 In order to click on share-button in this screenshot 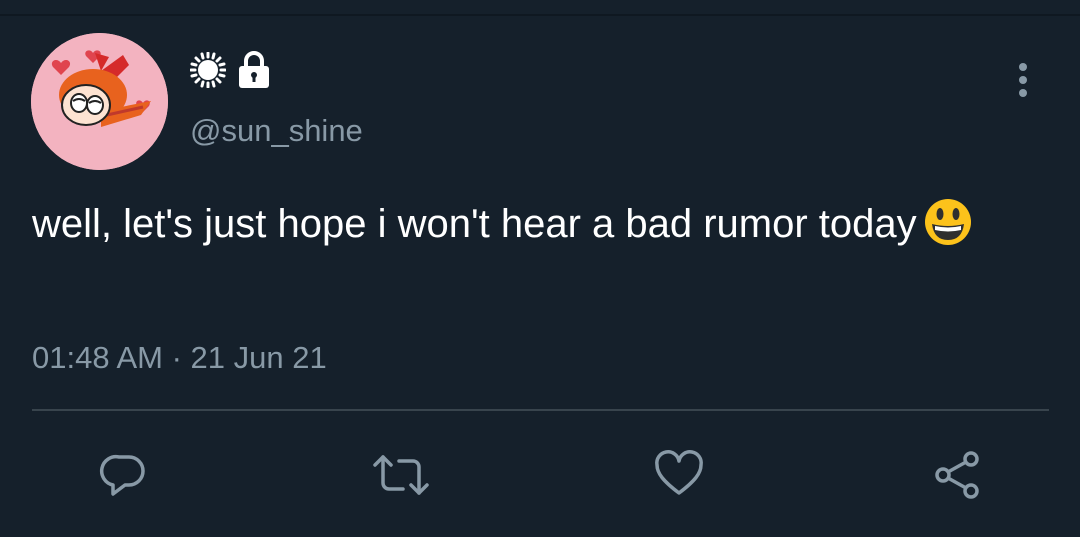, I will do `click(957, 475)`.